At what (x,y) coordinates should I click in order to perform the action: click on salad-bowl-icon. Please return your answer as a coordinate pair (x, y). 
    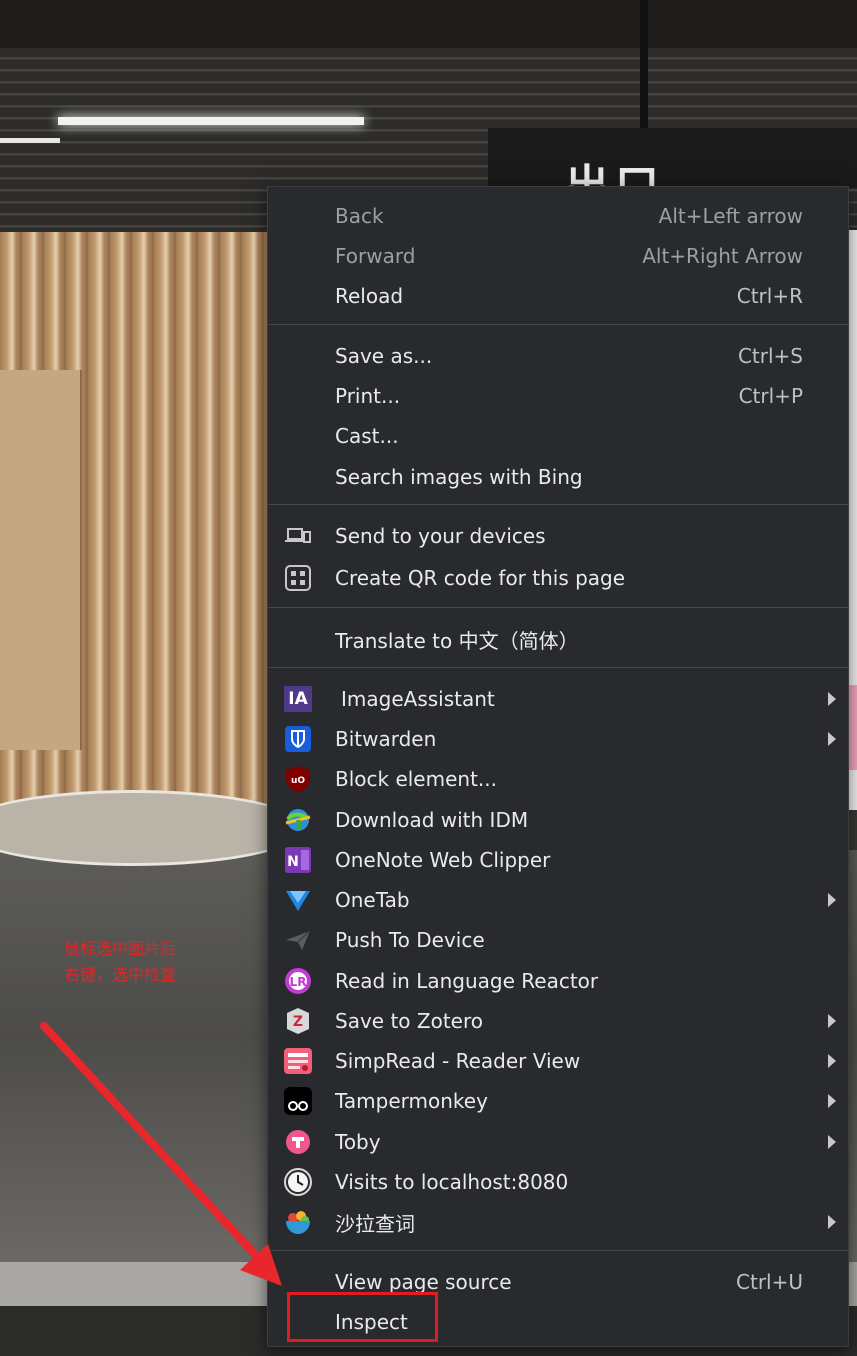
    Looking at the image, I should click on (298, 1222).